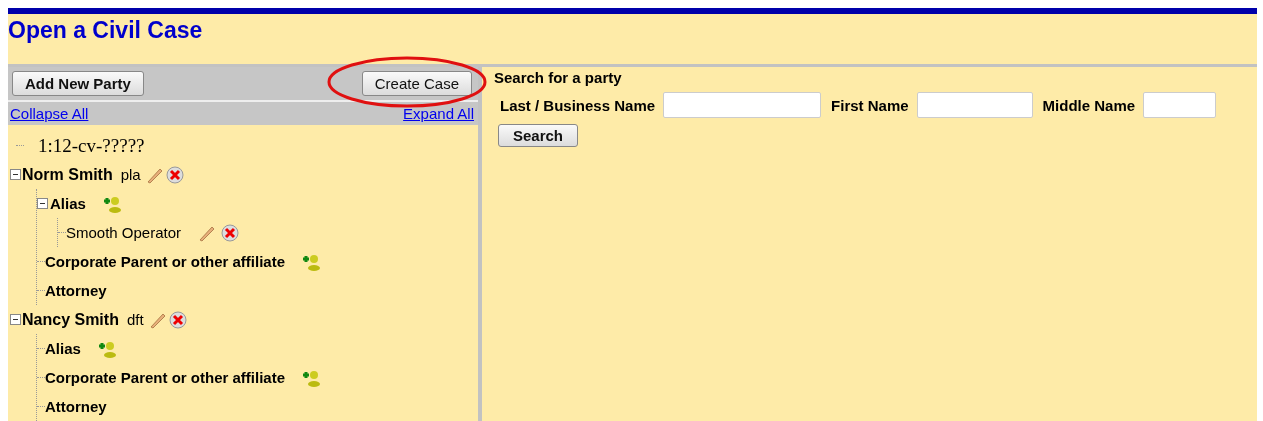  I want to click on add-party-button: Add New Party, so click(78, 83).